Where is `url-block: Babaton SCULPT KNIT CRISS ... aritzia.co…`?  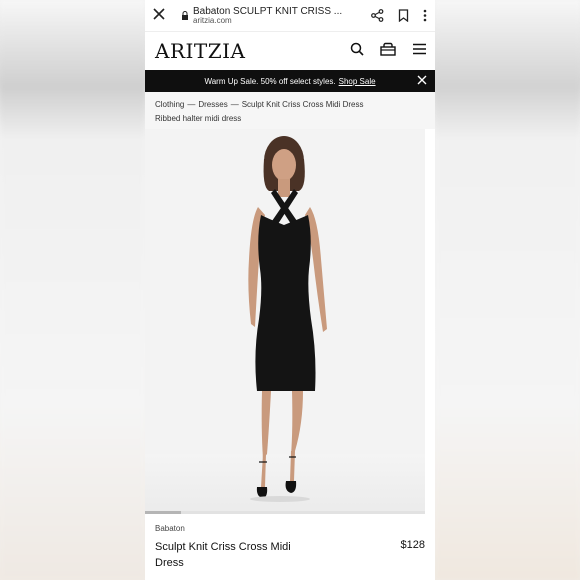
url-block: Babaton SCULPT KNIT CRISS ... aritzia.co… is located at coordinates (276, 16).